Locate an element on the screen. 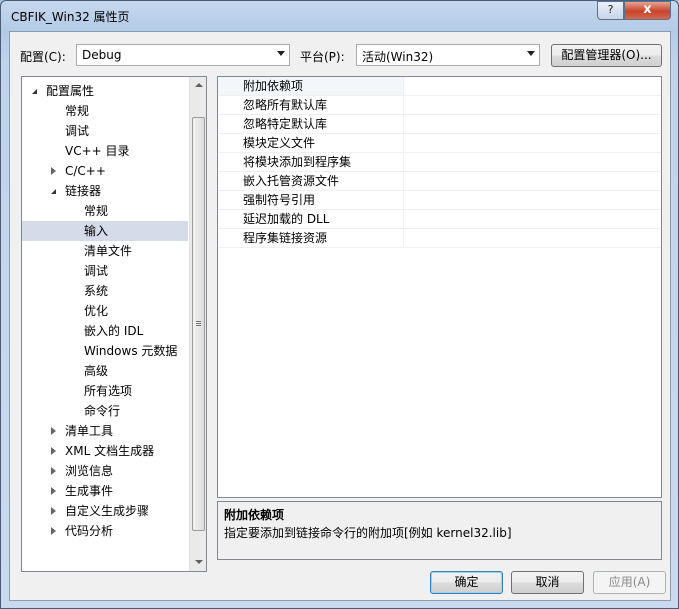 This screenshot has height=609, width=679. tree-item: 自定义生成步骤 is located at coordinates (105, 511).